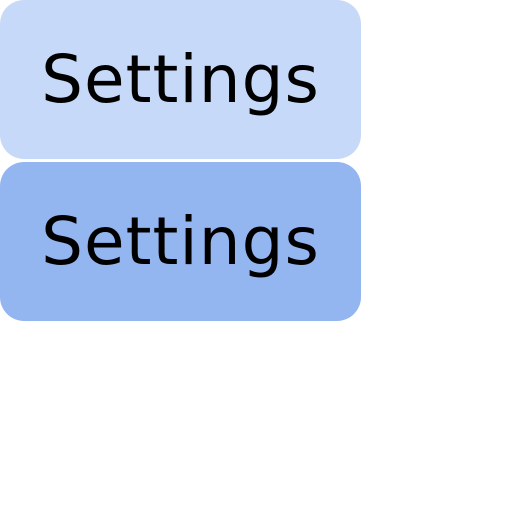  I want to click on settings-button-label: Settings, so click(180, 79).